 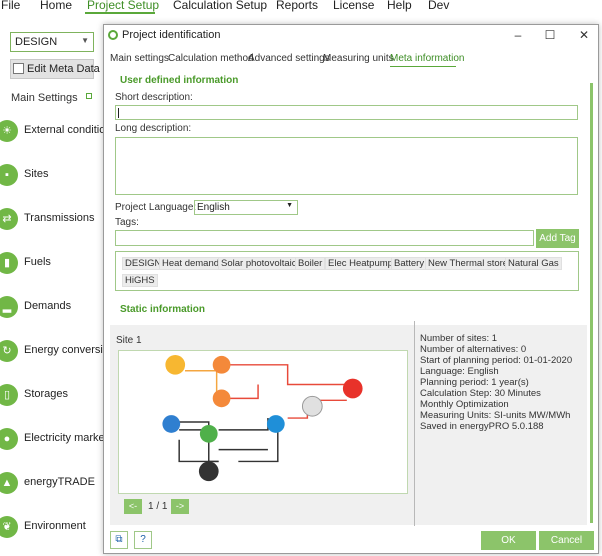 I want to click on sidebar-item-energy-conversion: ↻ Energy conversion, so click(x=52, y=352).